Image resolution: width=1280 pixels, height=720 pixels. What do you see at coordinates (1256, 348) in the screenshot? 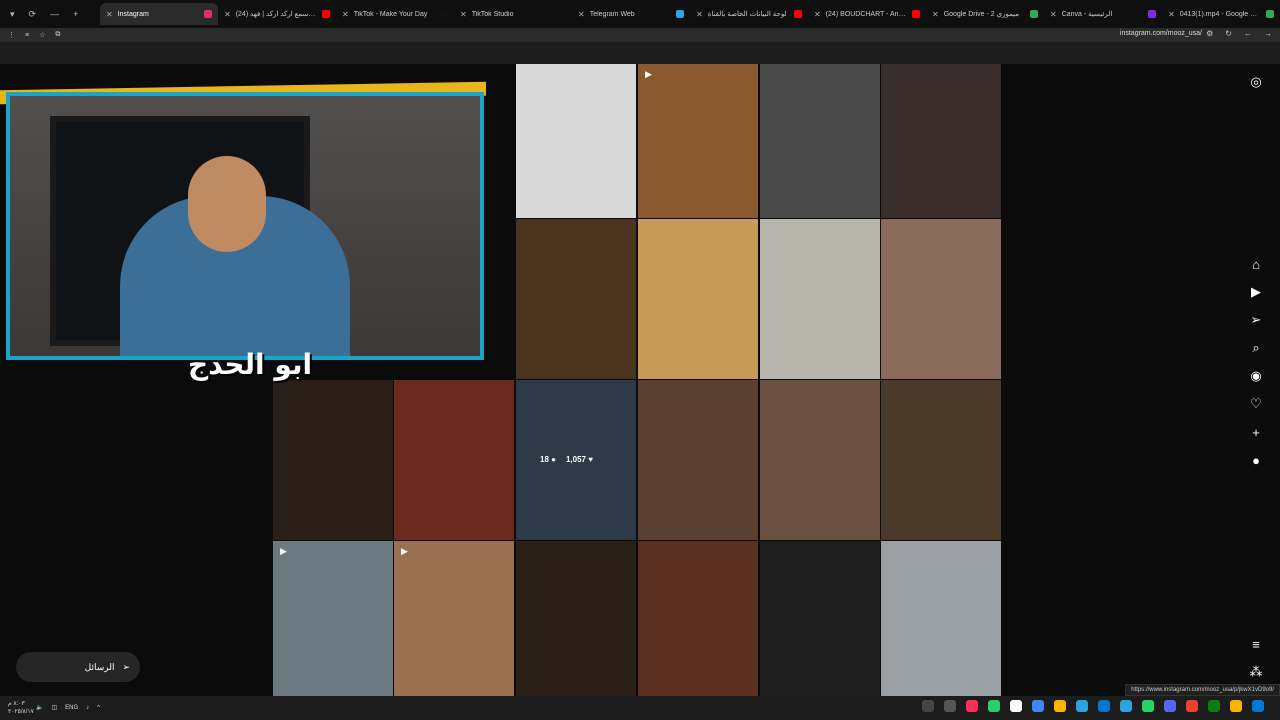
I see `search-icon: ⌕` at bounding box center [1256, 348].